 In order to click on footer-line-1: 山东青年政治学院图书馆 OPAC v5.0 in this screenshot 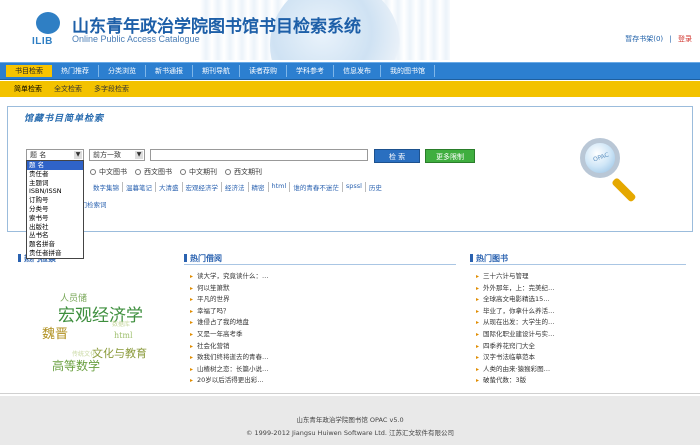, I will do `click(350, 420)`.